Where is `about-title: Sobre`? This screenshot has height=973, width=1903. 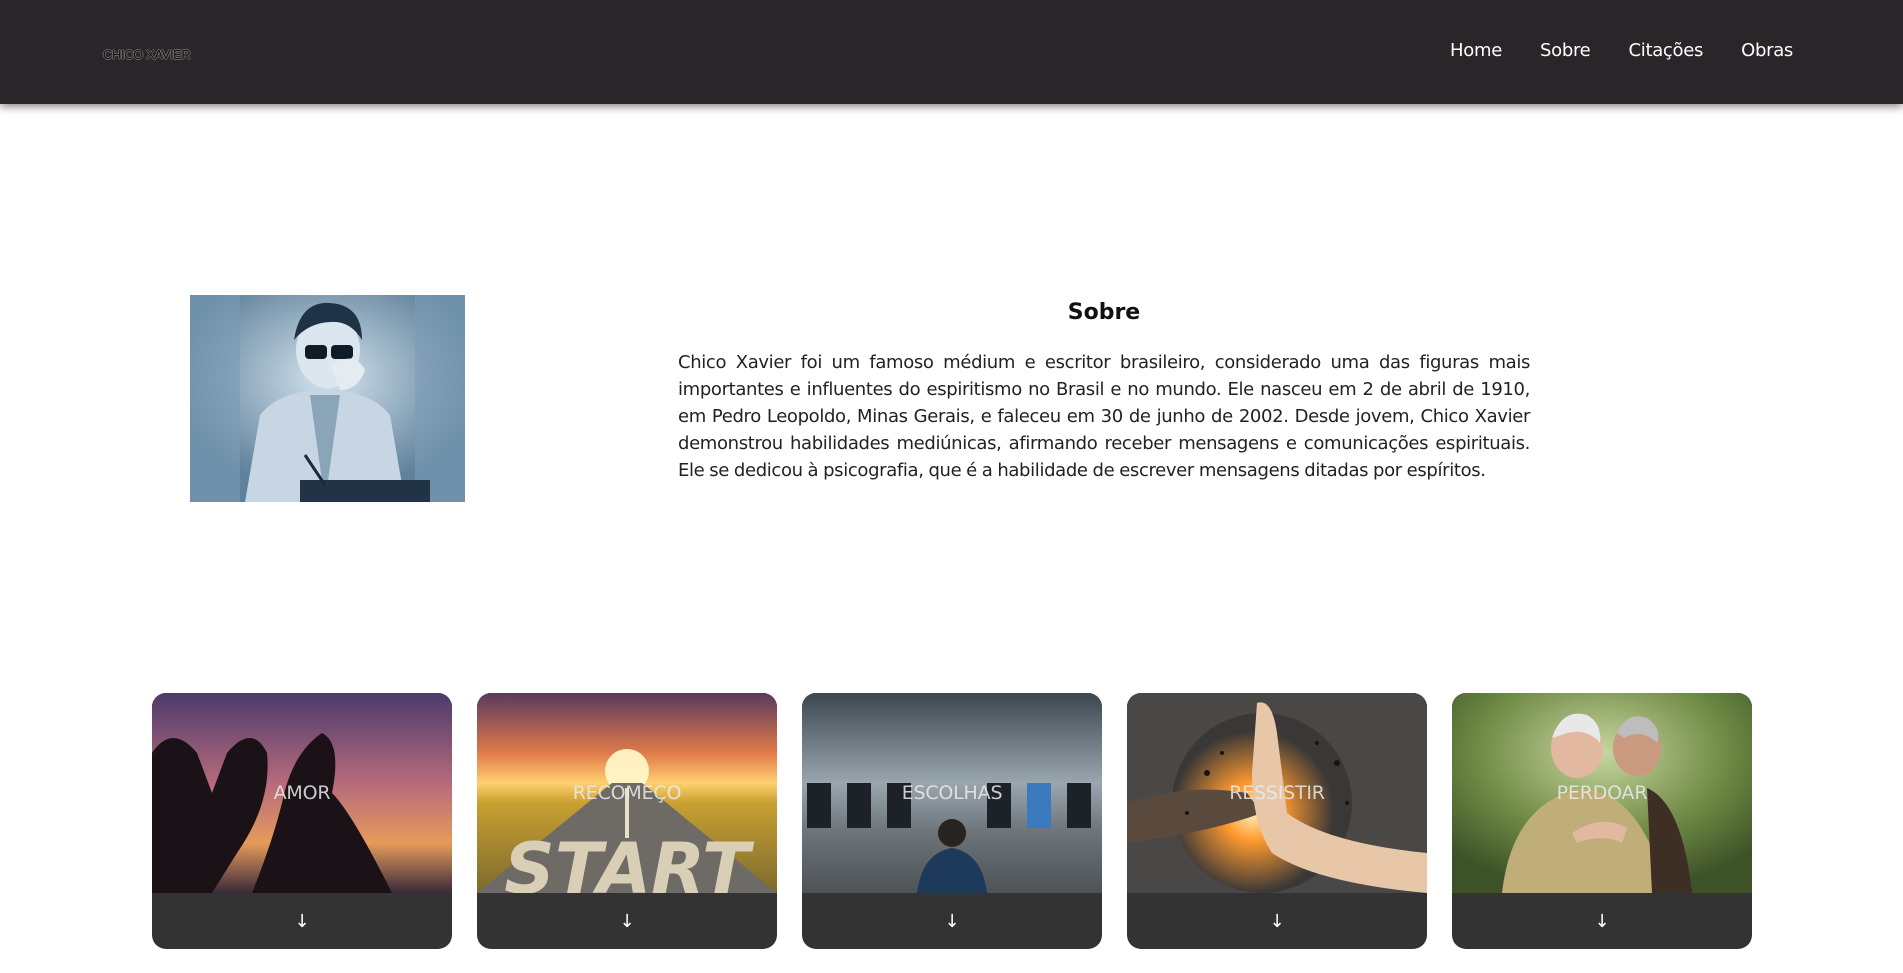 about-title: Sobre is located at coordinates (1104, 312).